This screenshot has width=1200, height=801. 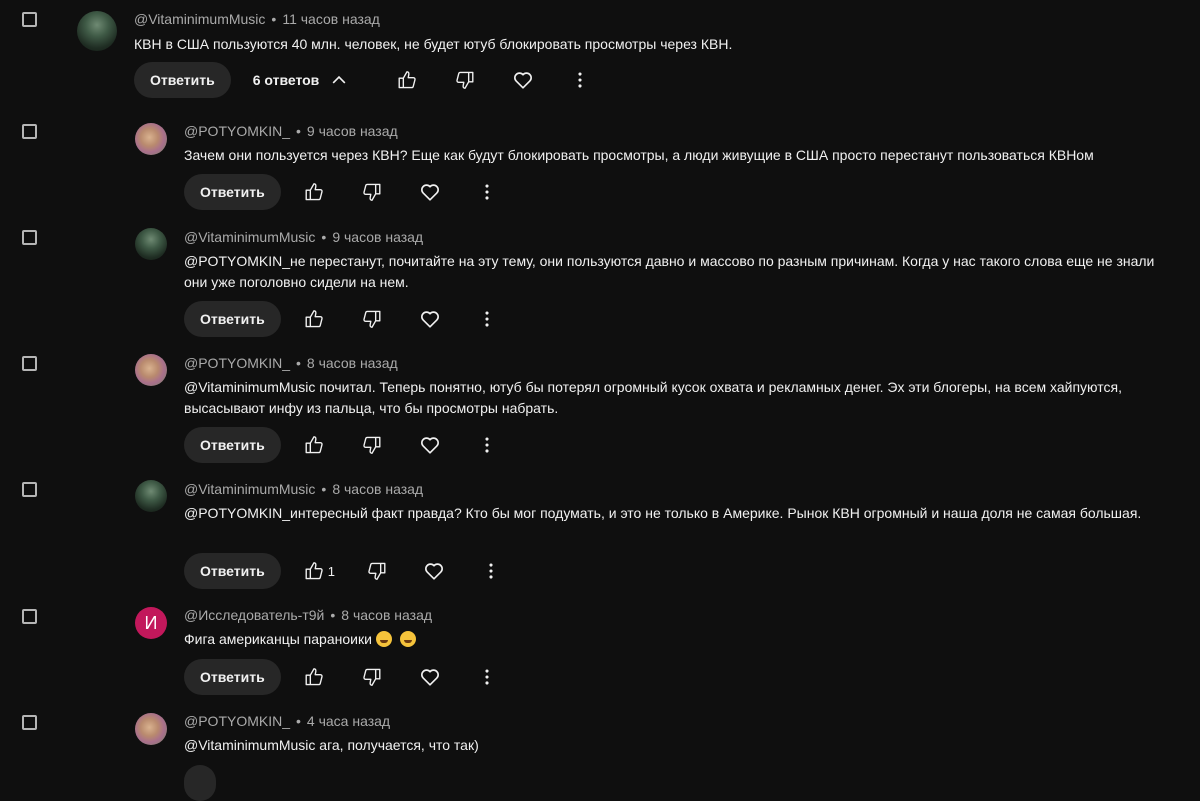 What do you see at coordinates (339, 80) in the screenshot?
I see `chevron-up-icon` at bounding box center [339, 80].